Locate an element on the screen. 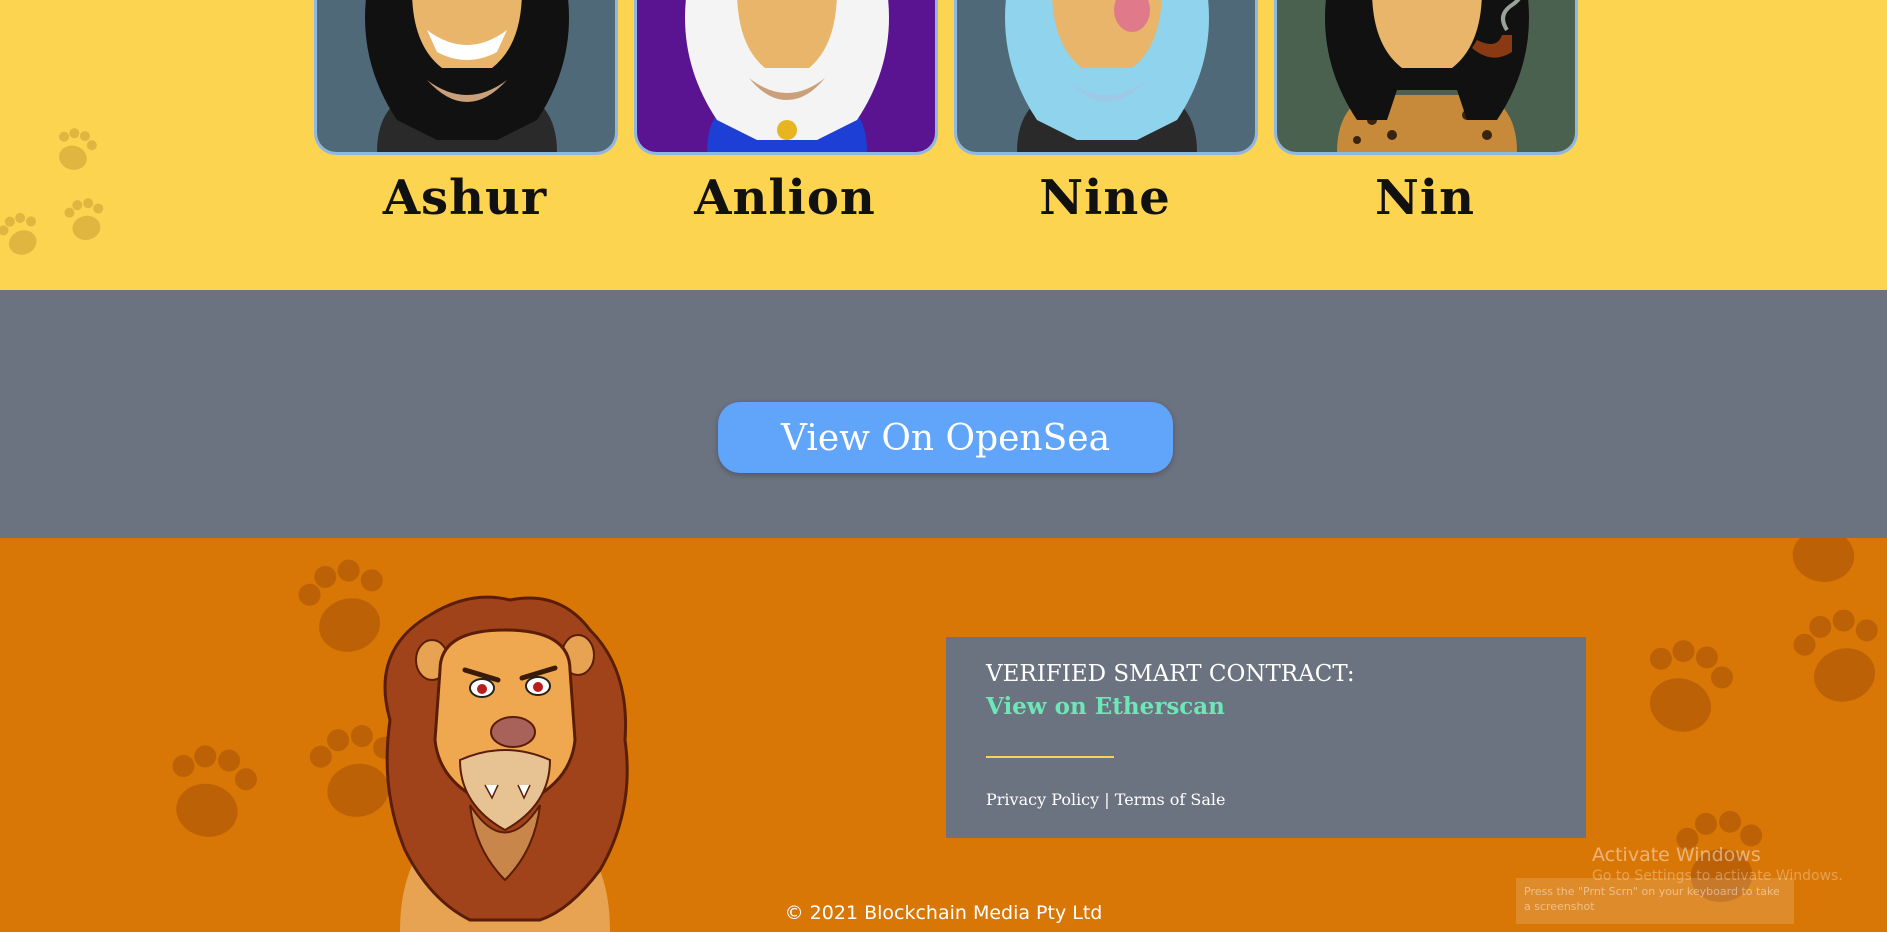 The image size is (1887, 932). member-name: Anlion is located at coordinates (785, 198).